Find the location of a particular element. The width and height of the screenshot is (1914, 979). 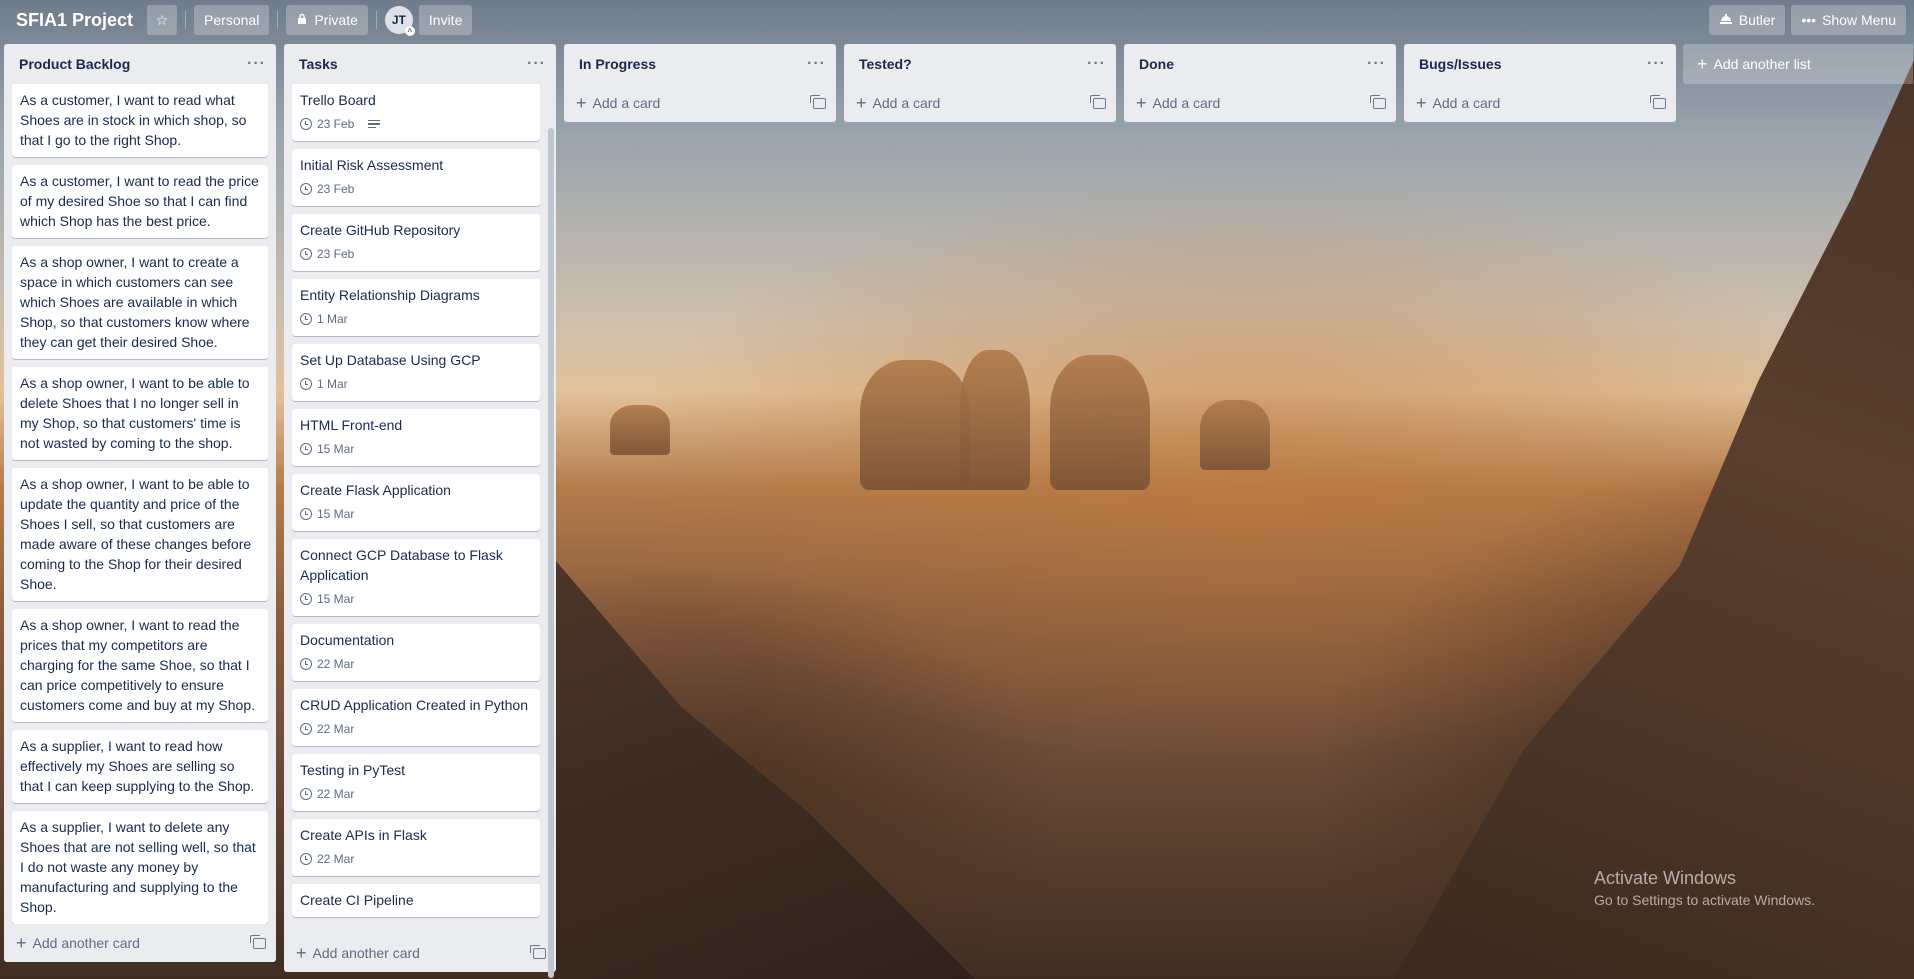

list-title: Done is located at coordinates (1156, 64).